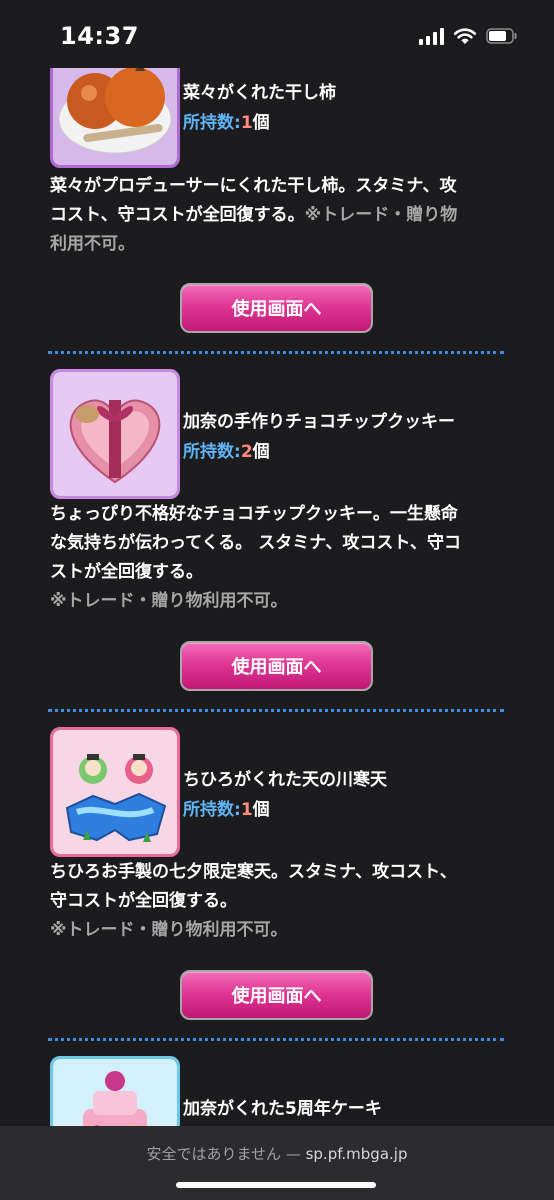 The width and height of the screenshot is (554, 1200). I want to click on url-domain: sp.pf.mbga.jp, so click(356, 1154).